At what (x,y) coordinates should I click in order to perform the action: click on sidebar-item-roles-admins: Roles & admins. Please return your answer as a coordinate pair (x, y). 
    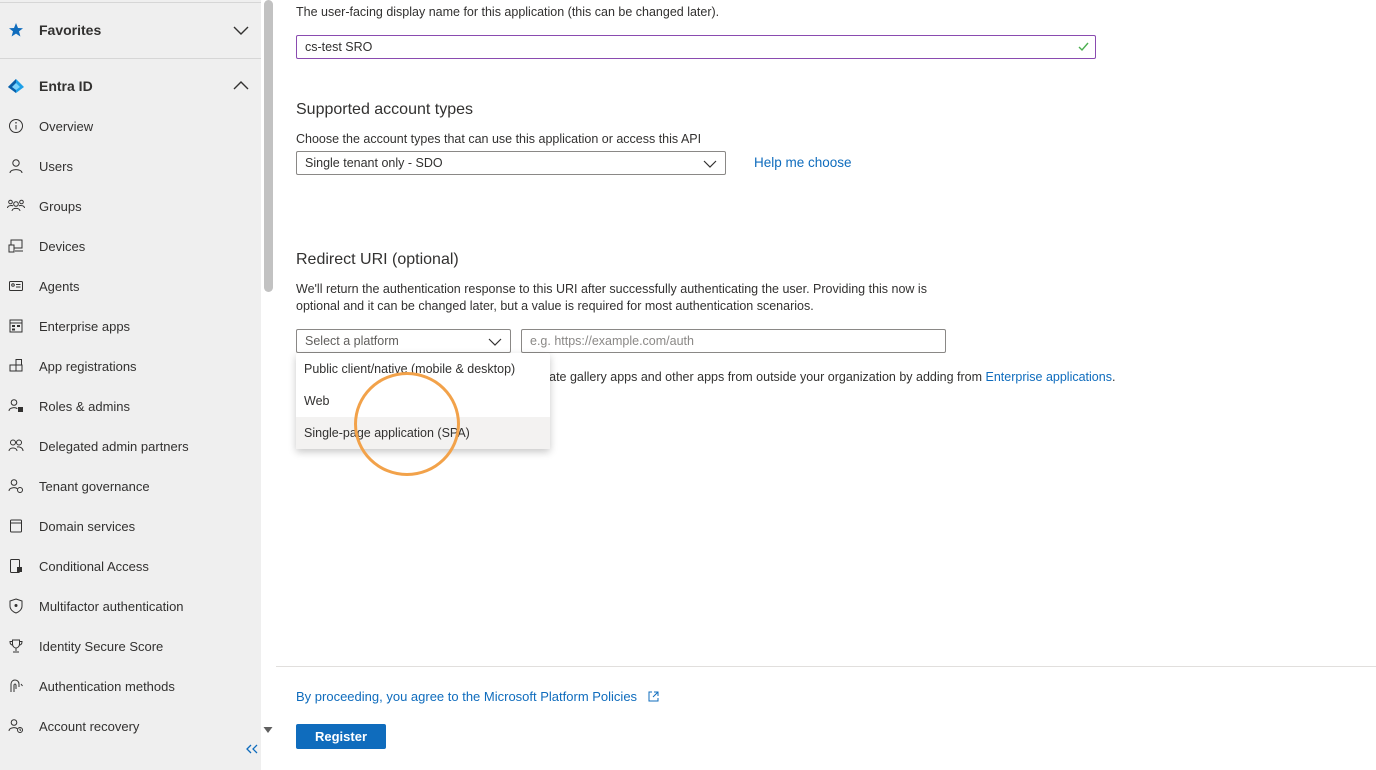
    Looking at the image, I should click on (130, 406).